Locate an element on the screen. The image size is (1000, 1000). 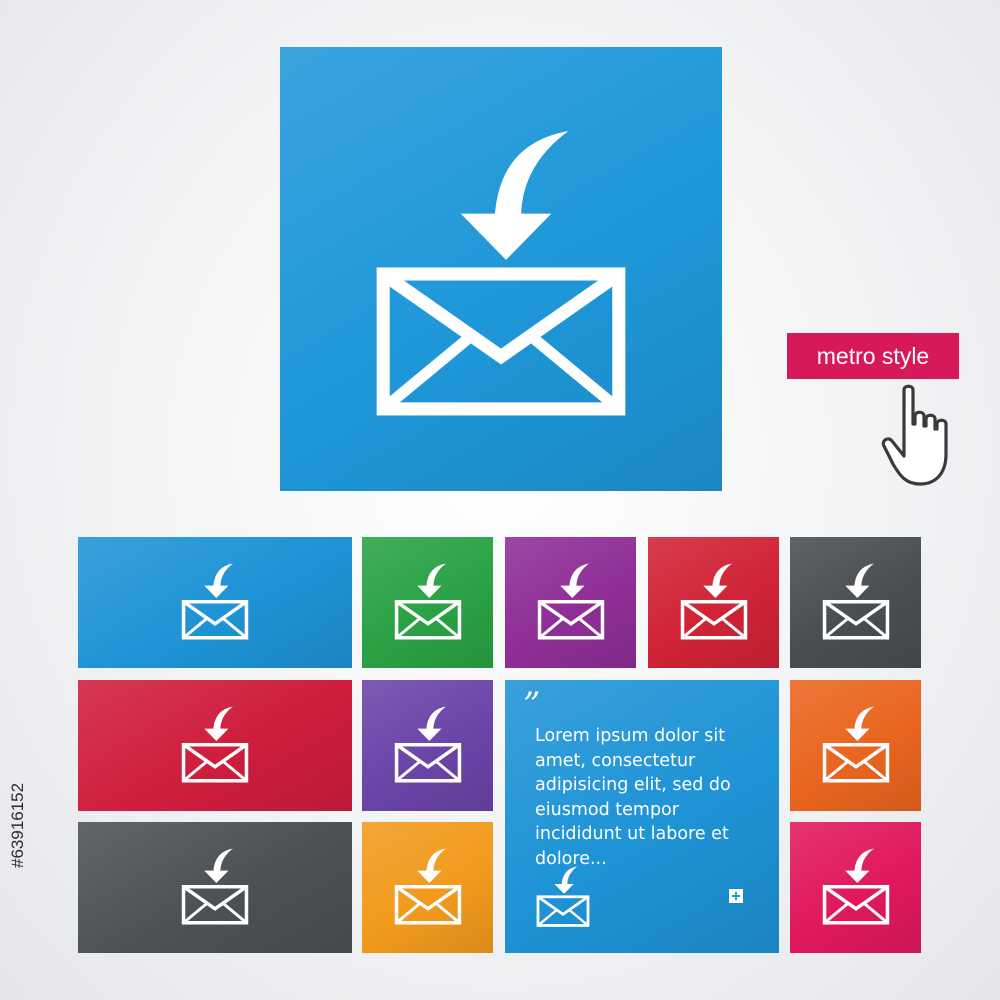
tile-amber is located at coordinates (427, 887).